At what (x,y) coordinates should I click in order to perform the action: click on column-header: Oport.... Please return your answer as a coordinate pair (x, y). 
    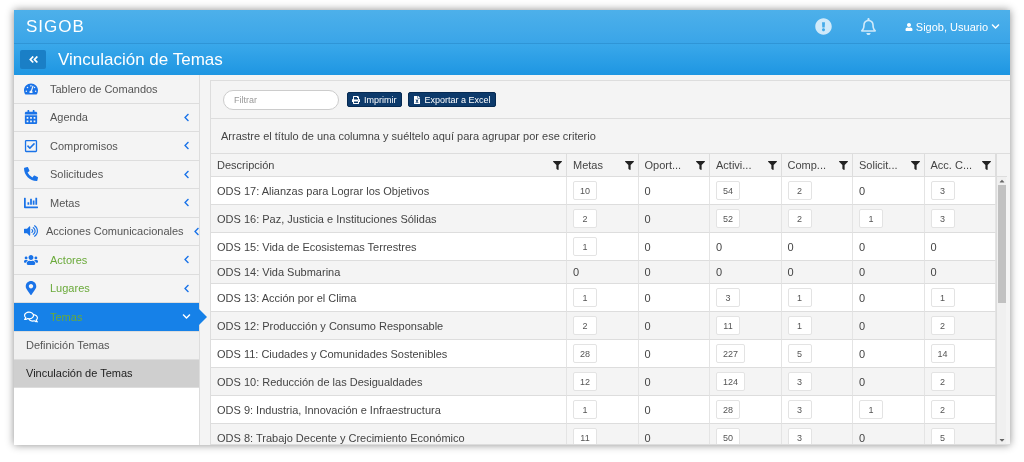
    Looking at the image, I should click on (674, 165).